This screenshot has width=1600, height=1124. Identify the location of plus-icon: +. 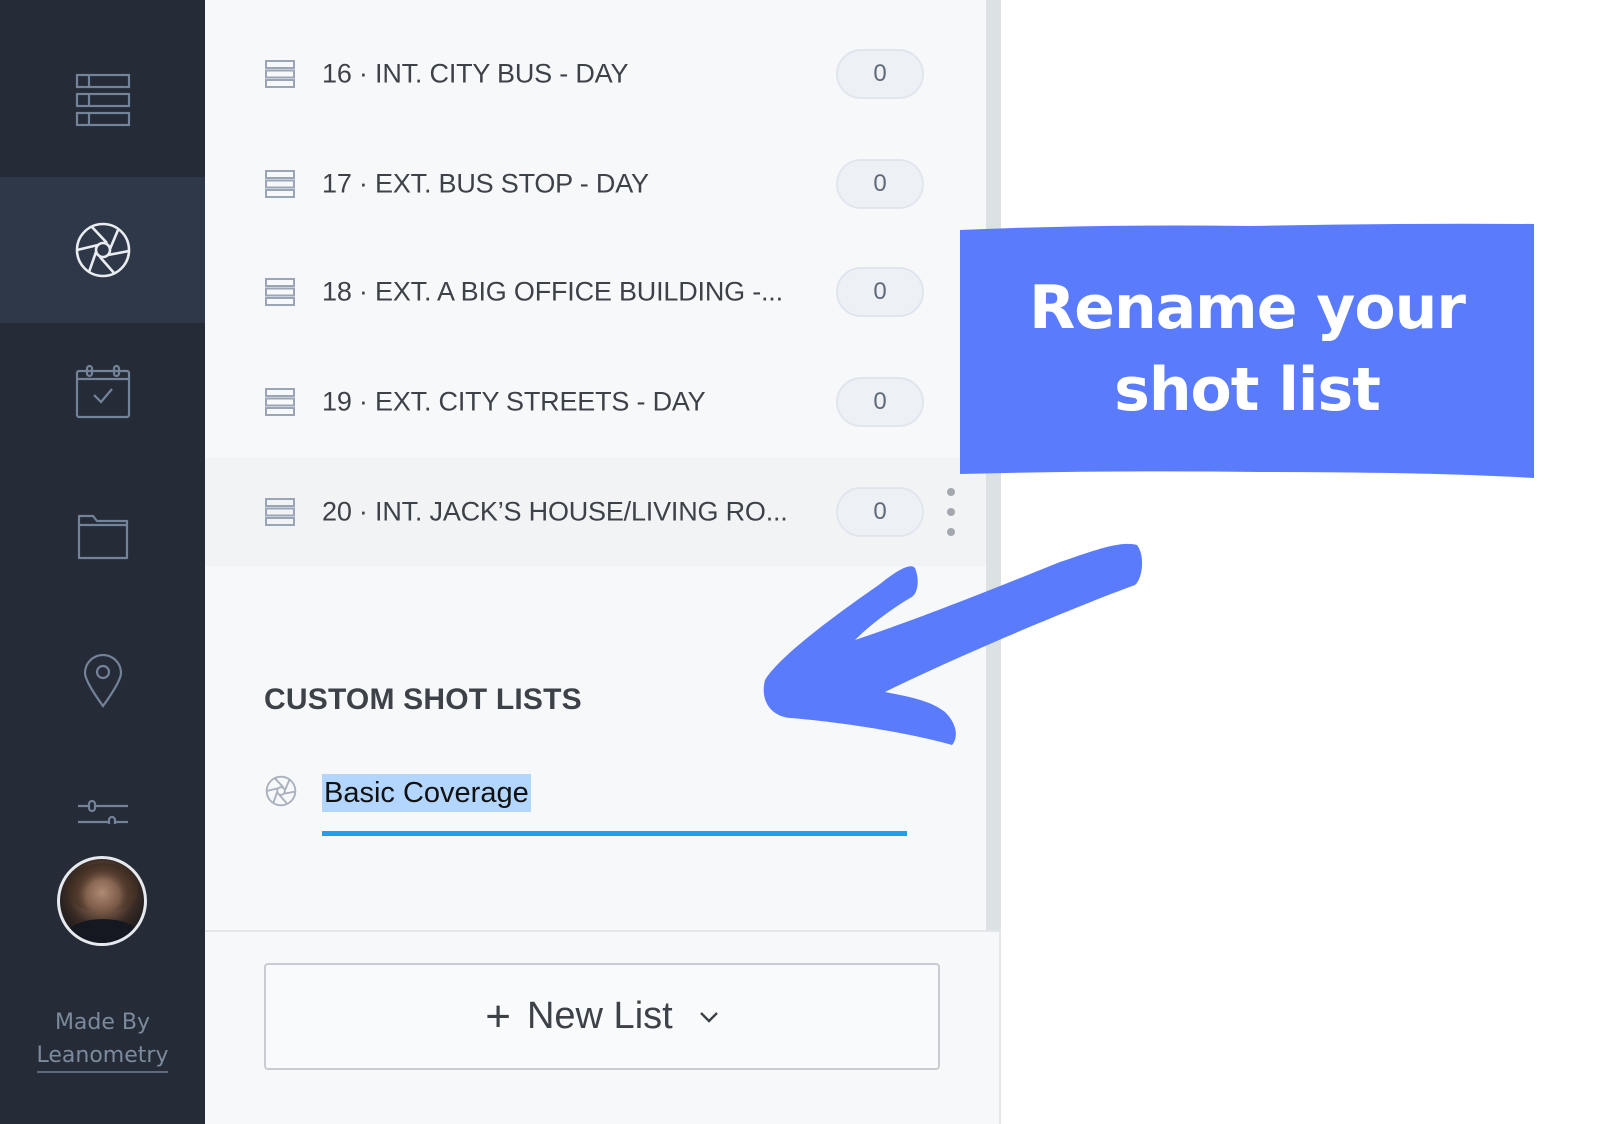
(498, 1016).